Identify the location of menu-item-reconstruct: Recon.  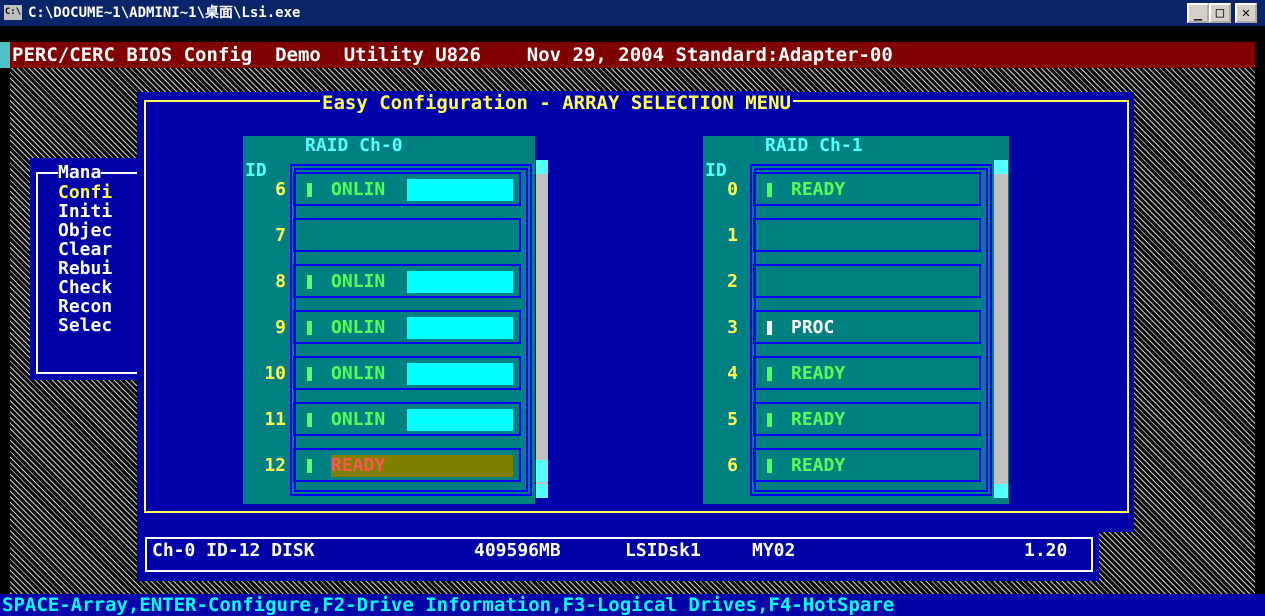
(85, 306).